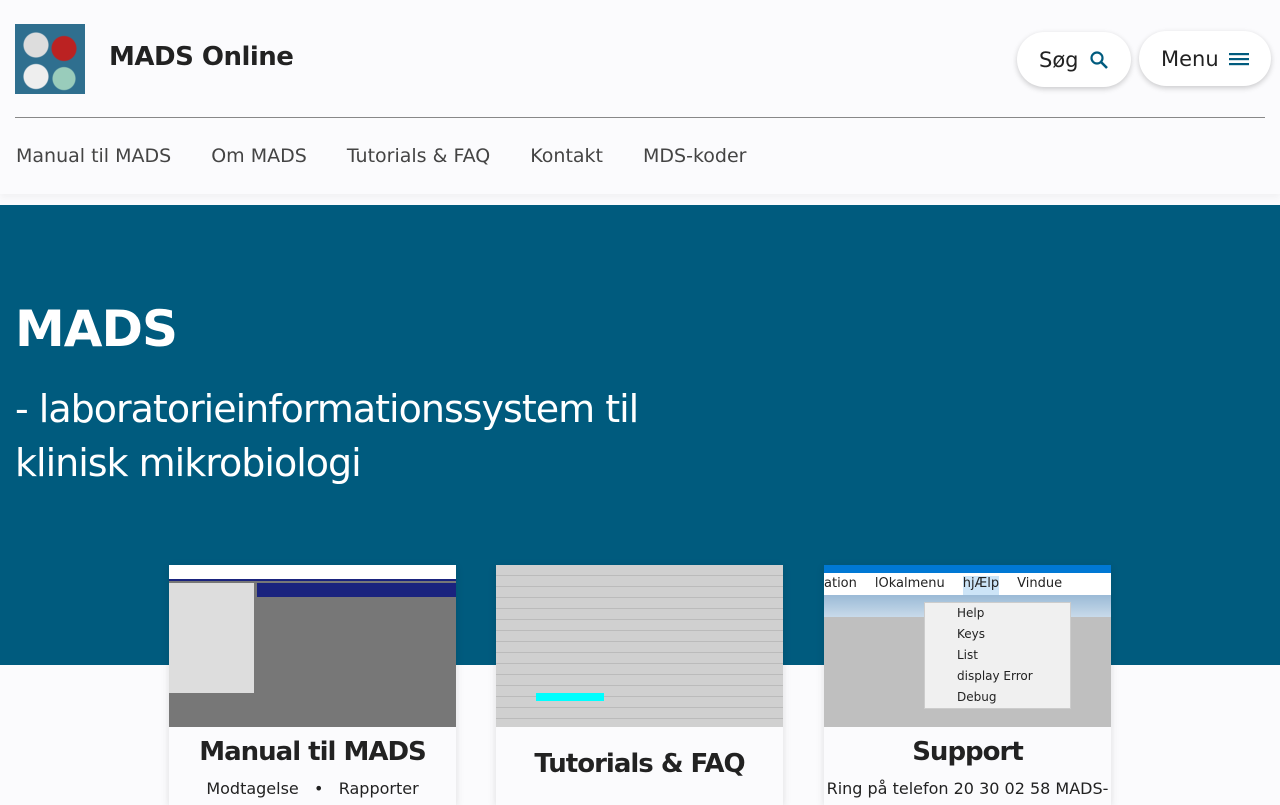 Image resolution: width=1280 pixels, height=805 pixels. Describe the element at coordinates (93, 156) in the screenshot. I see `nav-manual: Manual til MADS` at that location.